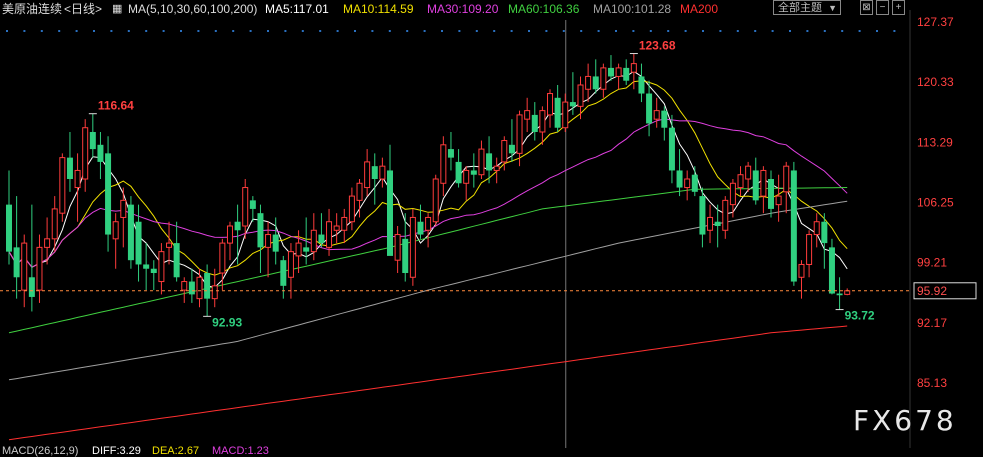 This screenshot has height=457, width=983. What do you see at coordinates (898, 7) in the screenshot?
I see `zoom-in-button: +` at bounding box center [898, 7].